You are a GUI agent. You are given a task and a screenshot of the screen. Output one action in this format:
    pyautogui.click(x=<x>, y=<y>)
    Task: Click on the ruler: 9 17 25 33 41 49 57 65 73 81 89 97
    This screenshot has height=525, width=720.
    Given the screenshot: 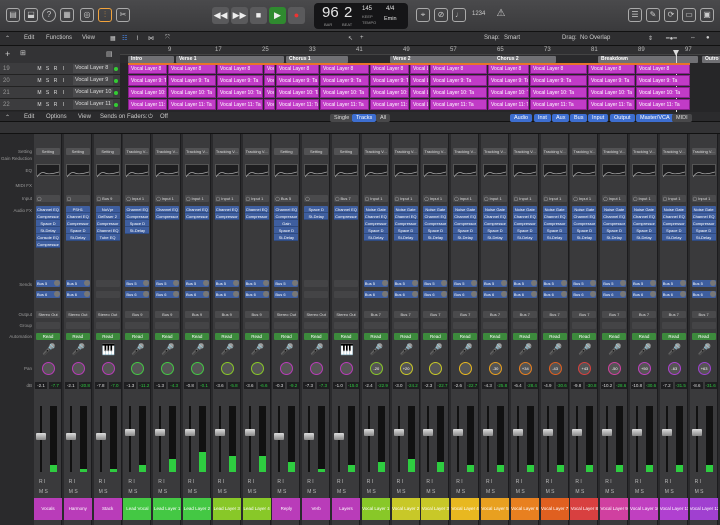 What is the action you would take?
    pyautogui.click(x=420, y=50)
    